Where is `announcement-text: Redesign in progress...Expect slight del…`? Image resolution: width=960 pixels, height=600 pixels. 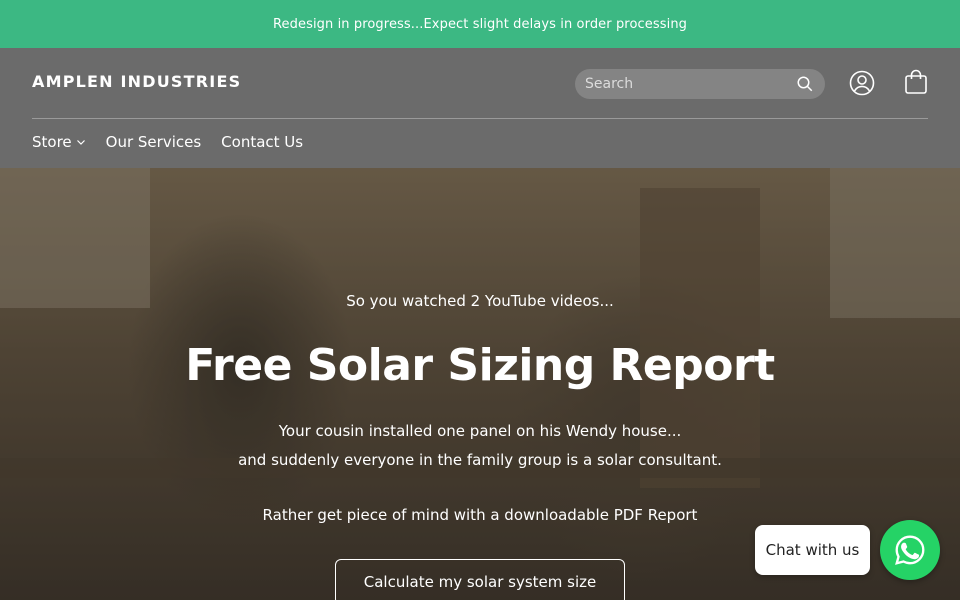 announcement-text: Redesign in progress...Expect slight del… is located at coordinates (480, 24).